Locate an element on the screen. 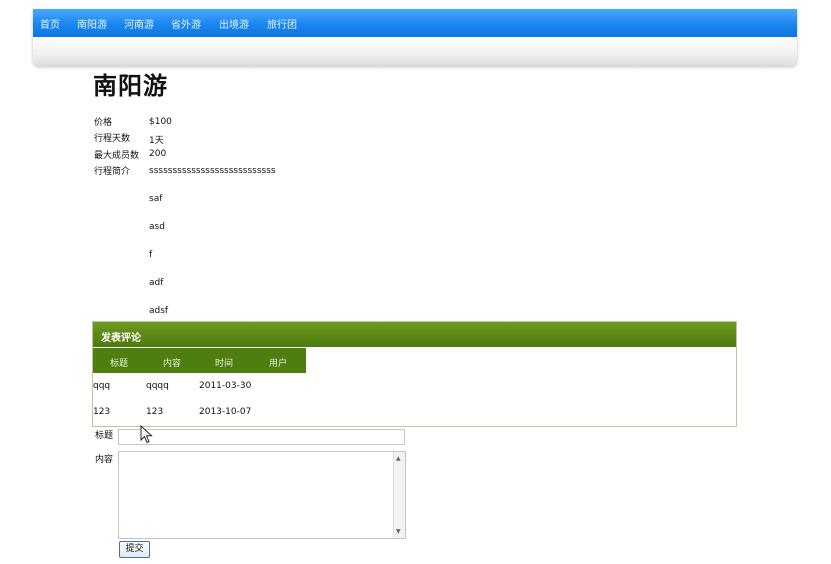 This screenshot has width=831, height=564. nav-menu: 首页 南阳游 河南游 省外游 出境游 旅行团 is located at coordinates (415, 23).